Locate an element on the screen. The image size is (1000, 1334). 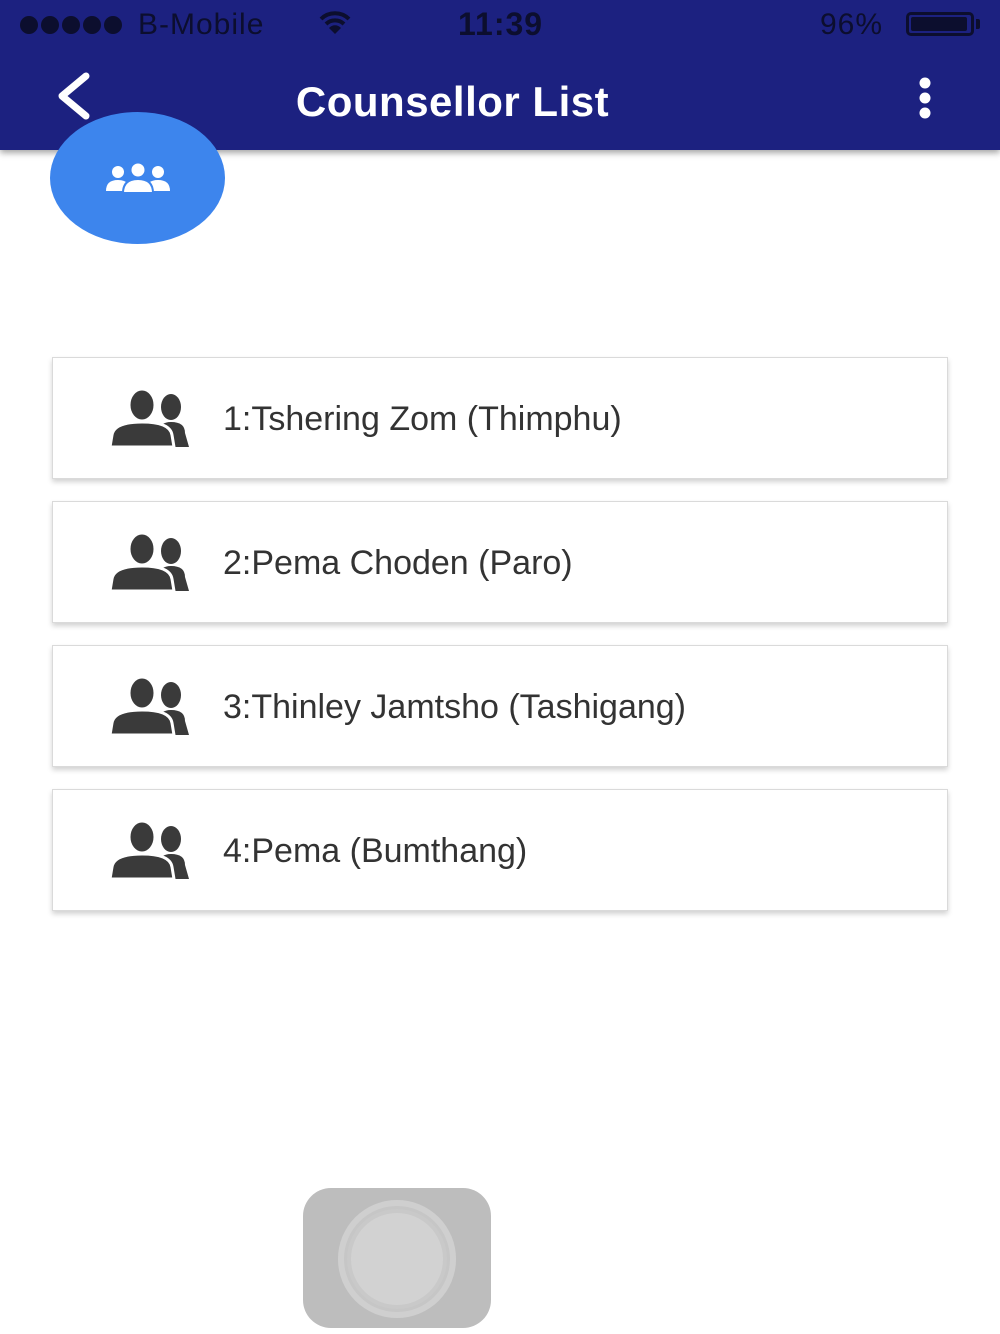
wifi-icon is located at coordinates (335, 27).